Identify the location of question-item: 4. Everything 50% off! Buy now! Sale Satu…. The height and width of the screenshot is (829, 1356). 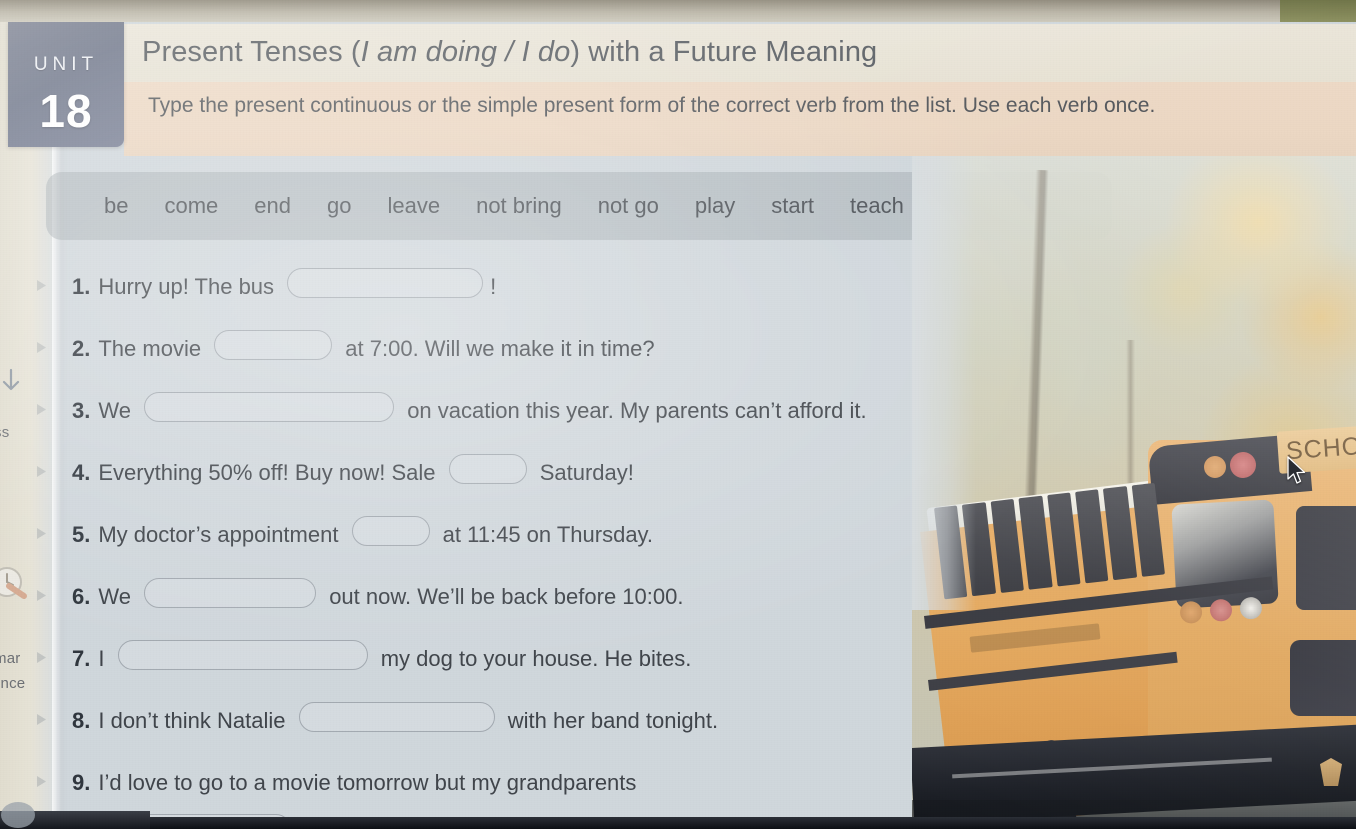
(489, 473).